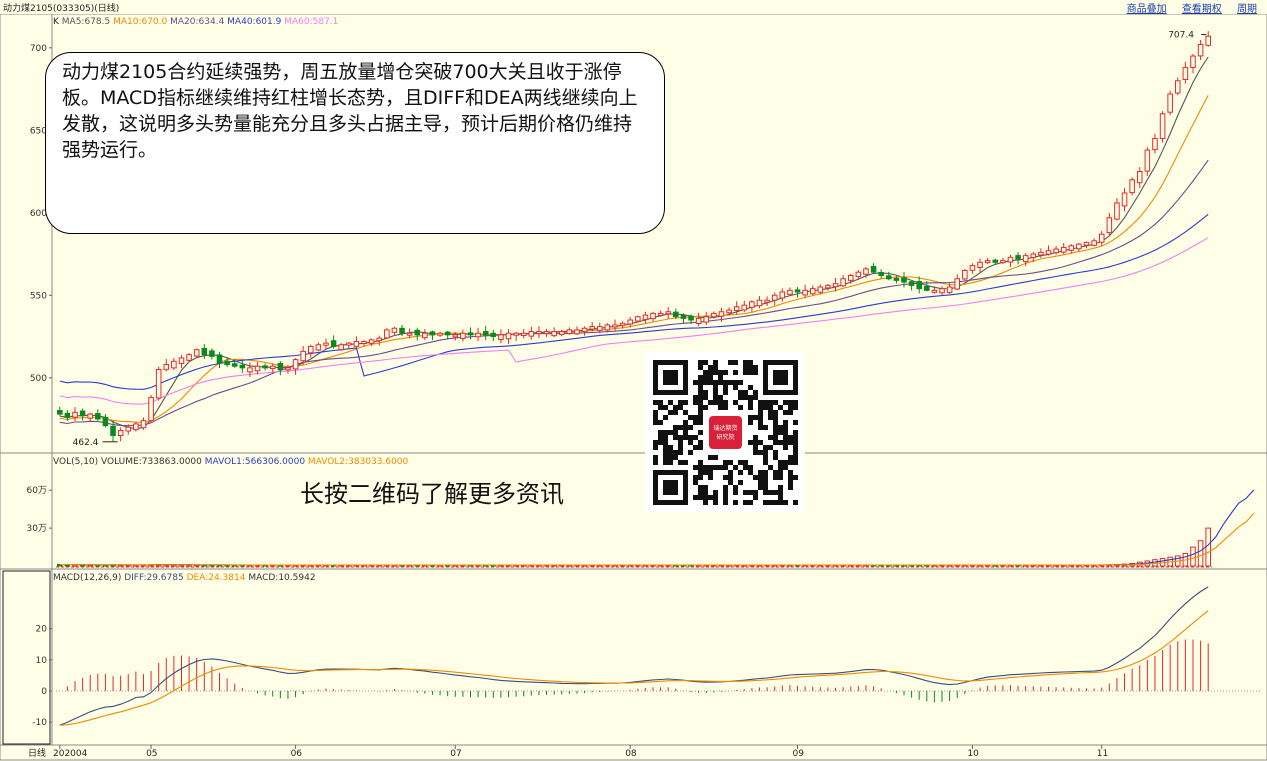 The image size is (1267, 761). What do you see at coordinates (973, 754) in the screenshot?
I see `x-tick-label: 10` at bounding box center [973, 754].